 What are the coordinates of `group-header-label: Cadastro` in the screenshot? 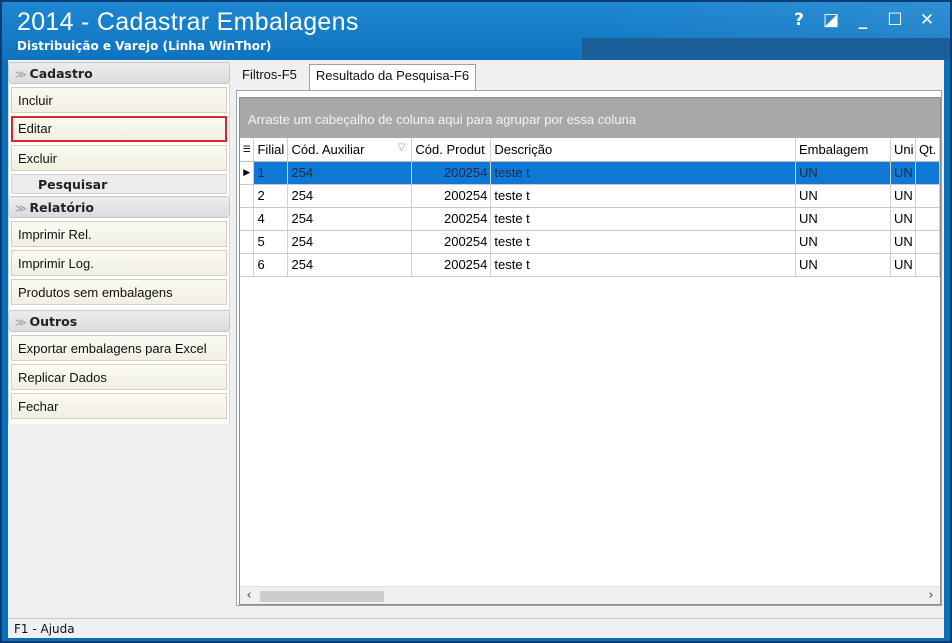 It's located at (61, 73).